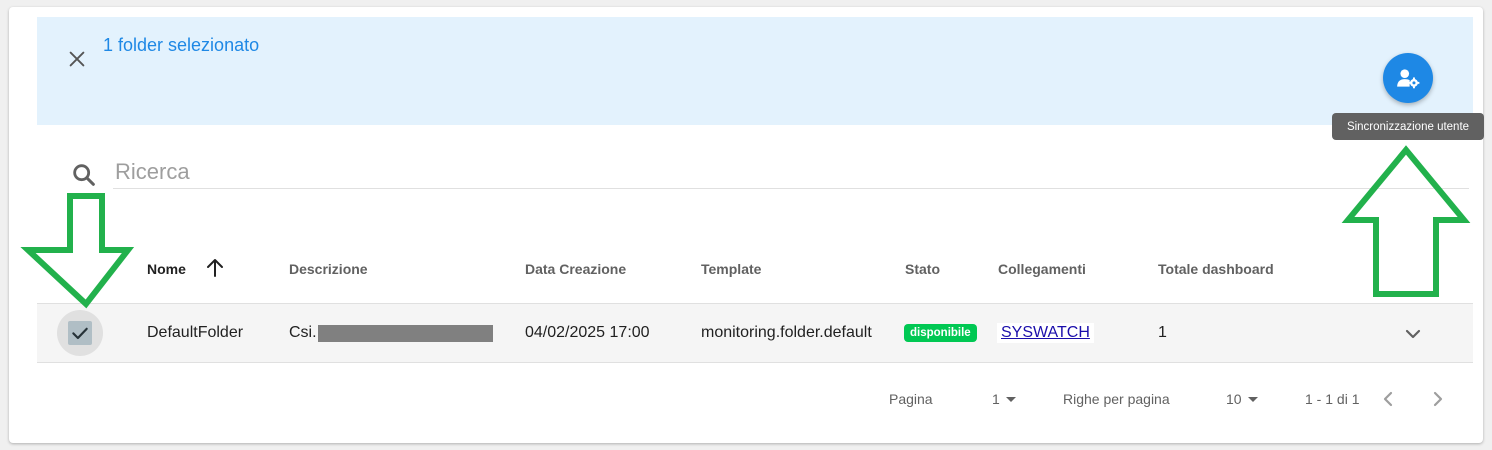 The width and height of the screenshot is (1492, 450). Describe the element at coordinates (1438, 399) in the screenshot. I see `chevron-right-icon` at that location.